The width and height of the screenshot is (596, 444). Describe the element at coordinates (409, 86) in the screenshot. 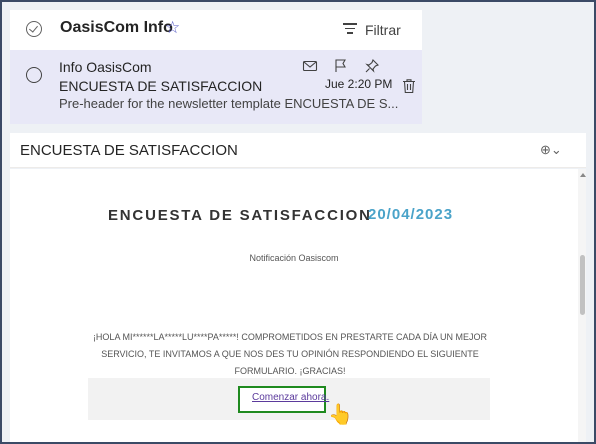

I see `trash-icon` at that location.